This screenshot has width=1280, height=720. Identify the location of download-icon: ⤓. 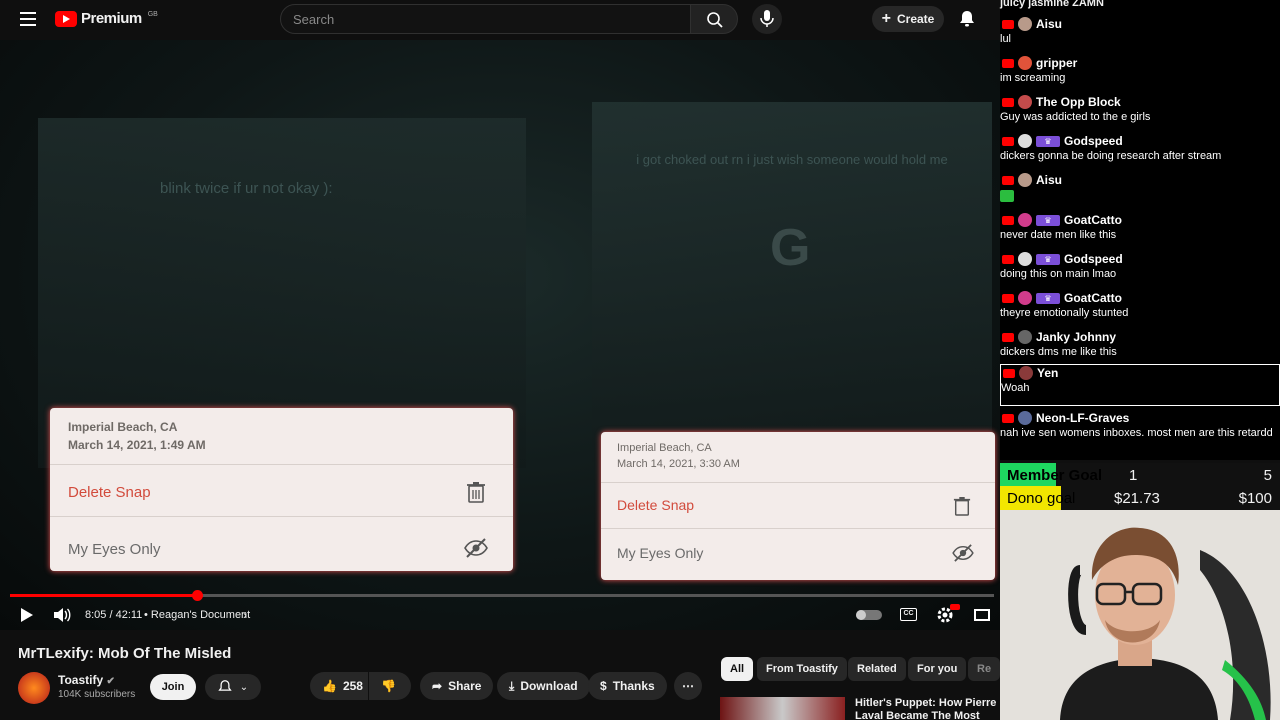
(512, 685).